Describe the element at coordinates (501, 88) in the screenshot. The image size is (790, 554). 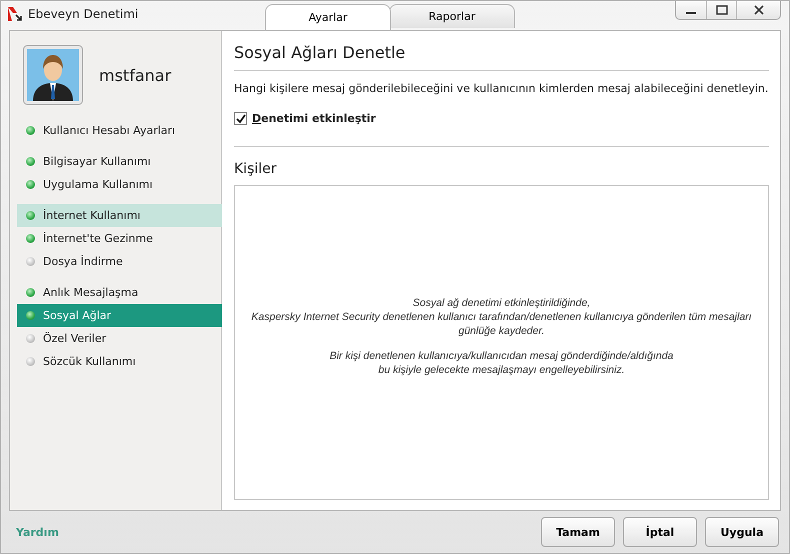
I see `description-text: Hangi kişilere mesaj gönderilebileceğini ve kullanıcının kimlerden mesaj alabileceğini denetleyin.` at that location.